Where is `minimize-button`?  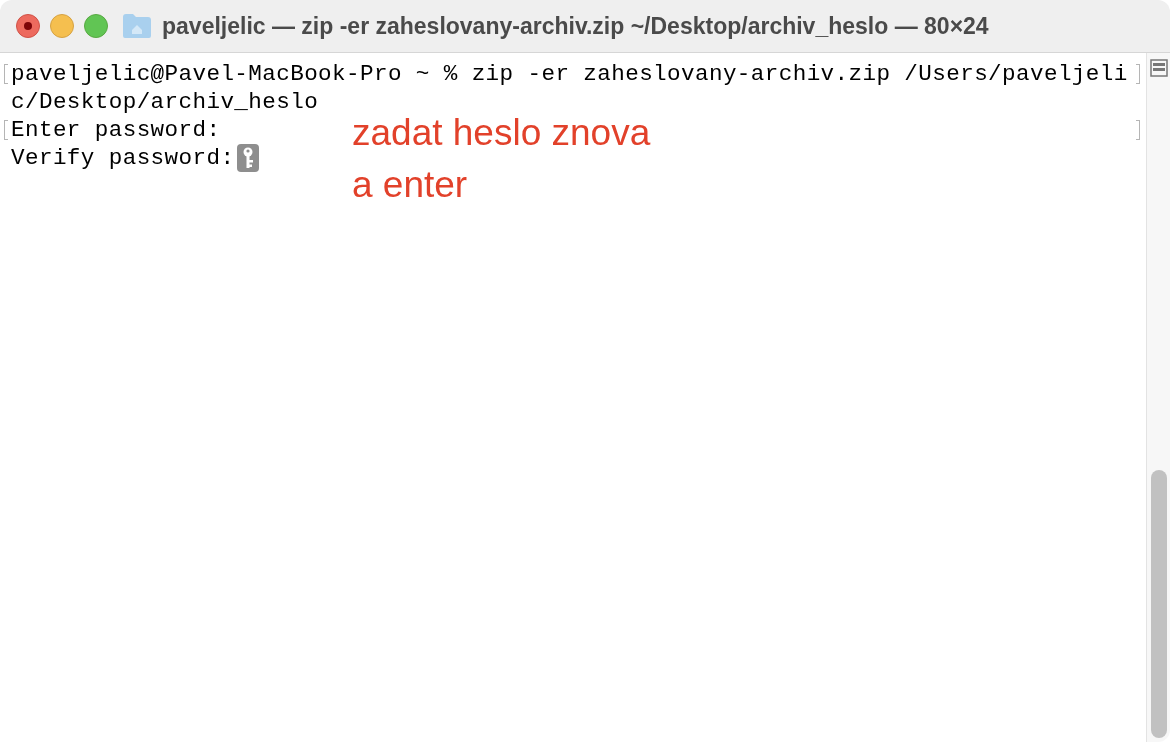 minimize-button is located at coordinates (62, 26).